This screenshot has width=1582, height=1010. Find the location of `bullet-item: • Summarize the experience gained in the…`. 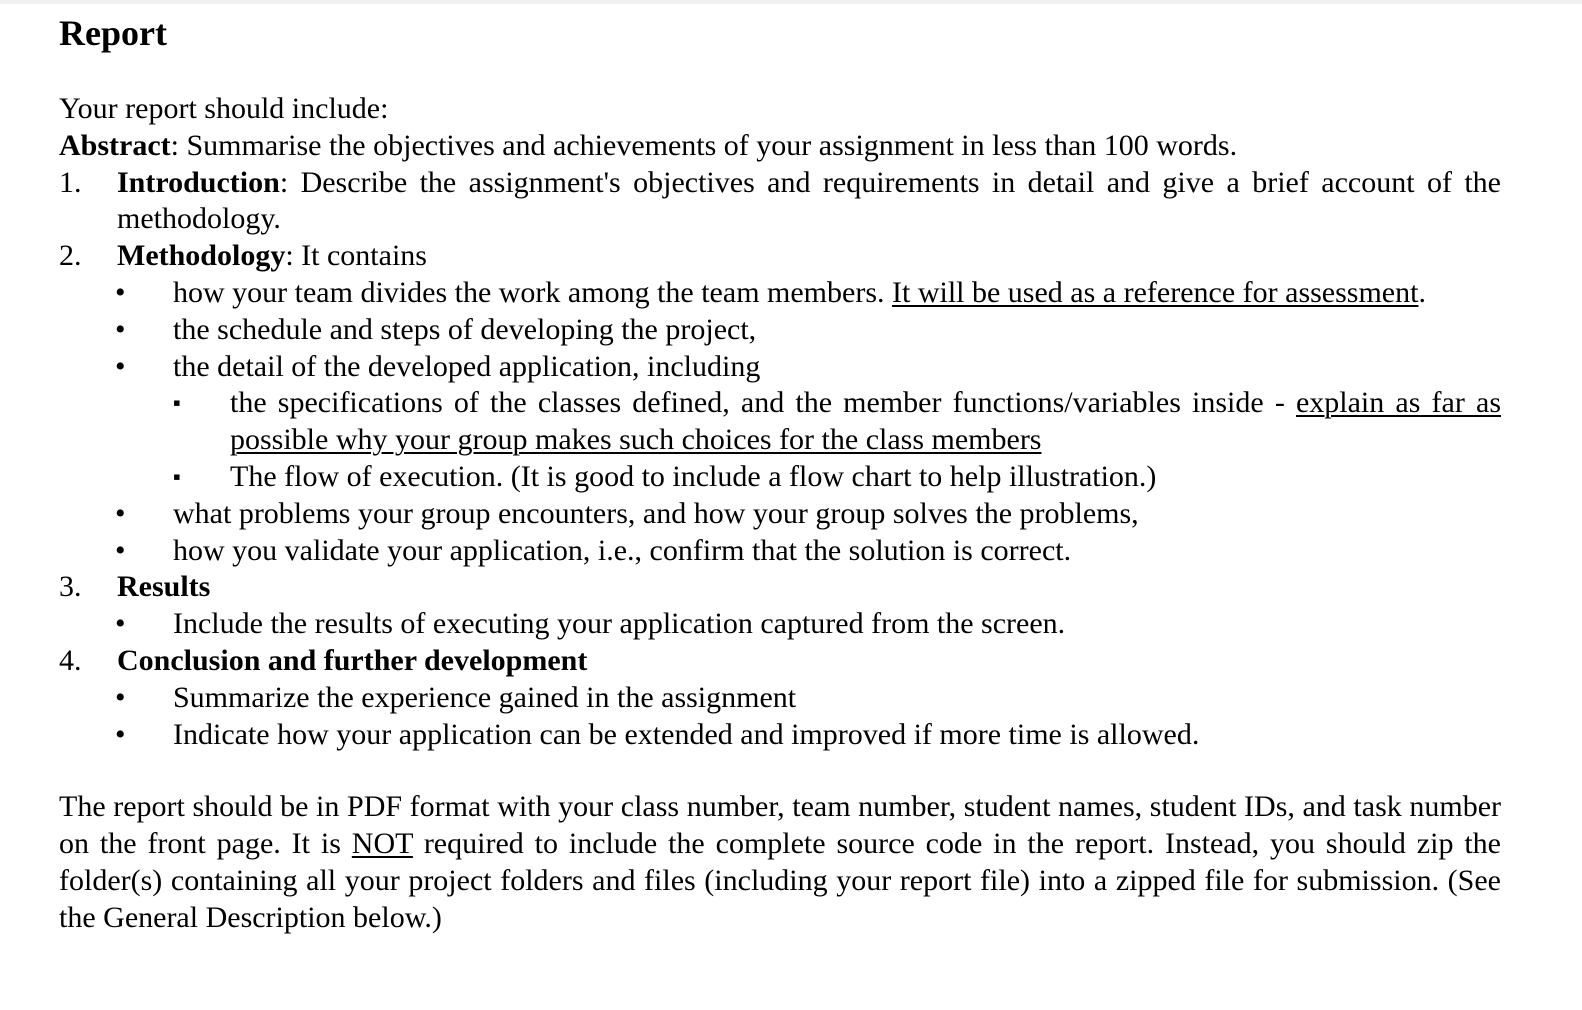

bullet-item: • Summarize the experience gained in the… is located at coordinates (780, 698).